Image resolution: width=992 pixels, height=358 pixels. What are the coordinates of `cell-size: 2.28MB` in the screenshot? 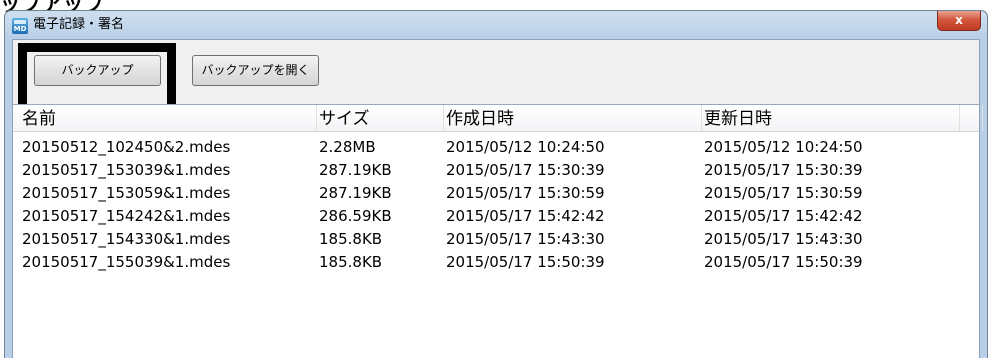 It's located at (347, 147).